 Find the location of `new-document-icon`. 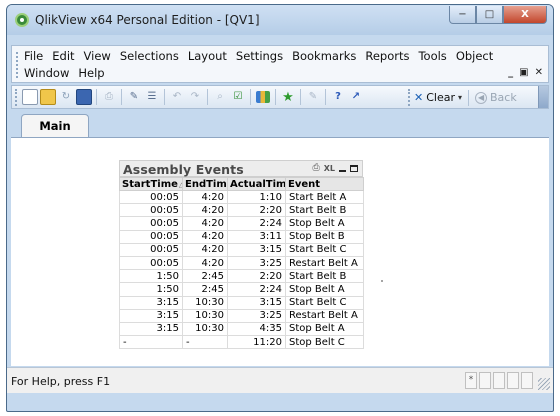

new-document-icon is located at coordinates (30, 97).